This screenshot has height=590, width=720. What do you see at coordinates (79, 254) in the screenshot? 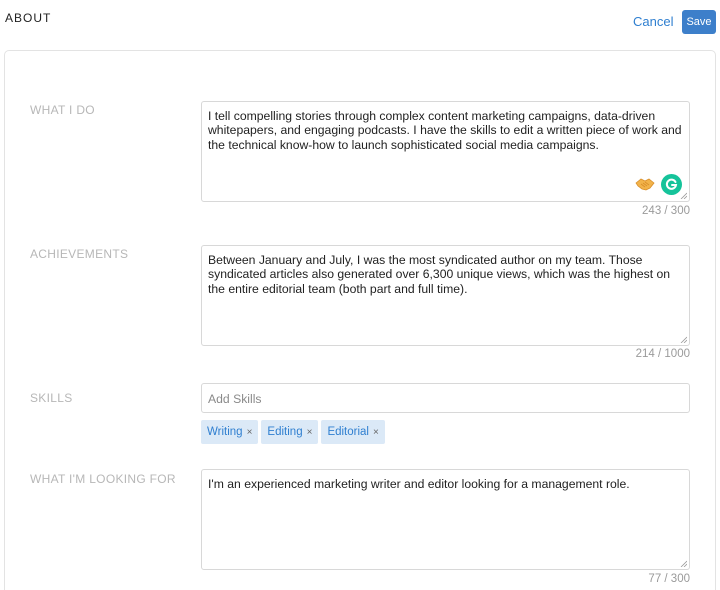
I see `achievements-label: ACHIEVEMENTS` at bounding box center [79, 254].